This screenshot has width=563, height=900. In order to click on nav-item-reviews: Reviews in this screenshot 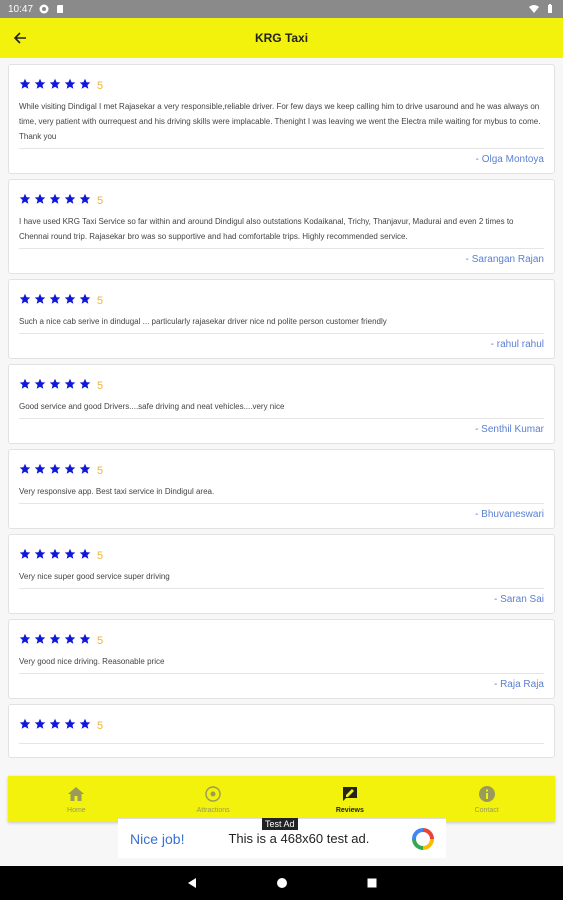, I will do `click(350, 799)`.